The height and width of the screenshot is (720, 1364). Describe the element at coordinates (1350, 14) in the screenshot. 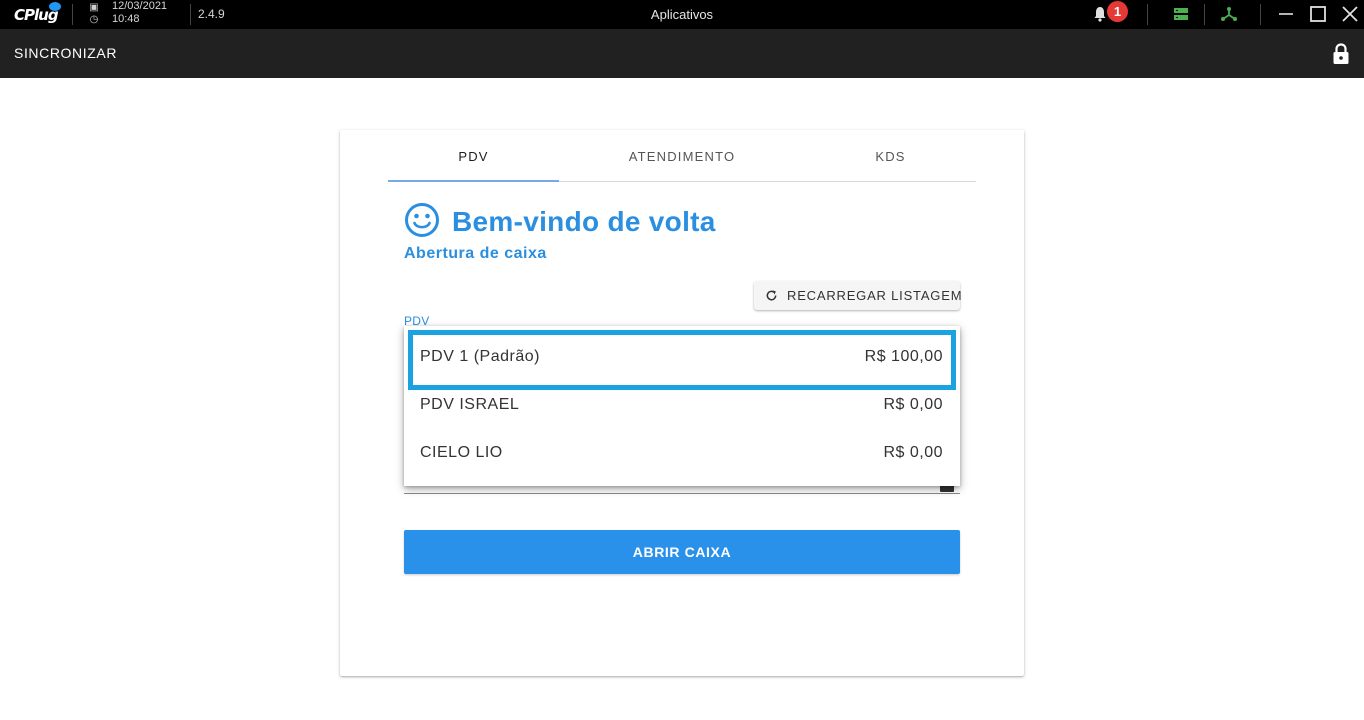

I see `close-icon` at that location.